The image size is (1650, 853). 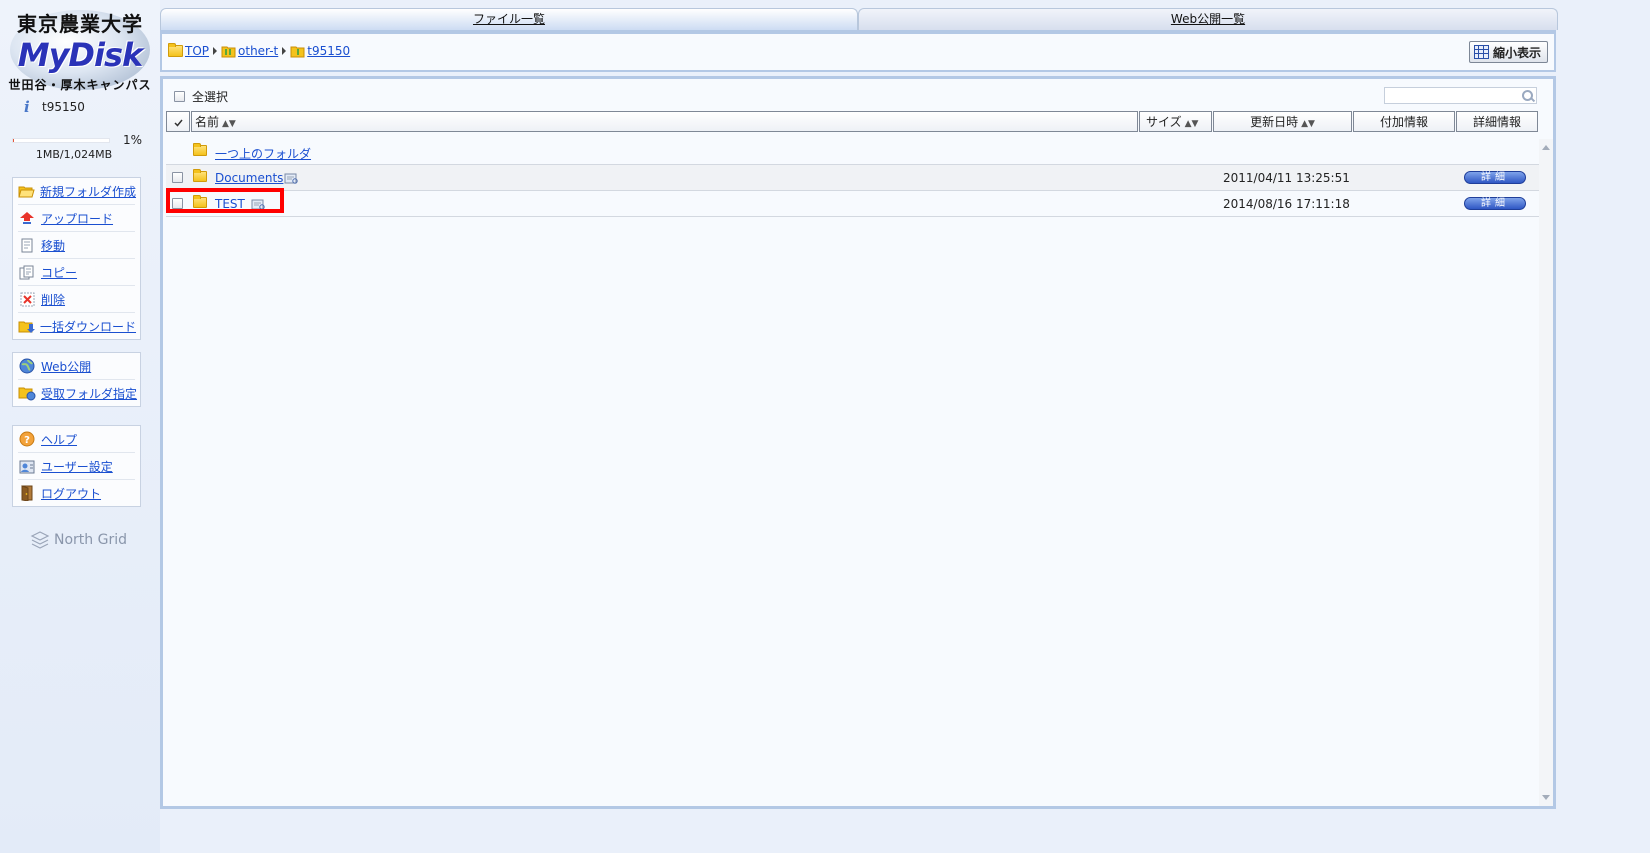 I want to click on receive-folder-icon, so click(x=27, y=393).